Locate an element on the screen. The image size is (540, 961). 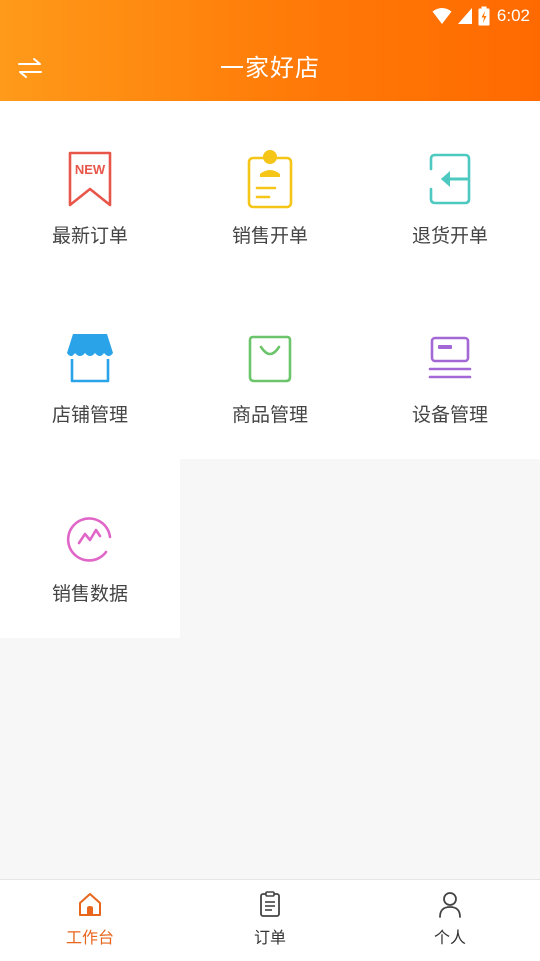
tile-device-management: 设备管理 is located at coordinates (450, 369).